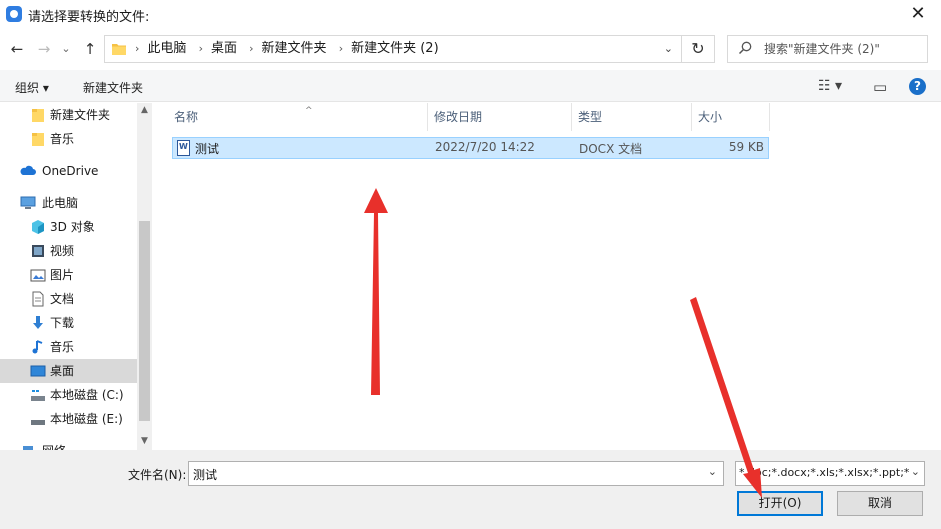  What do you see at coordinates (144, 110) in the screenshot?
I see `scroll-up-icon: ▲` at bounding box center [144, 110].